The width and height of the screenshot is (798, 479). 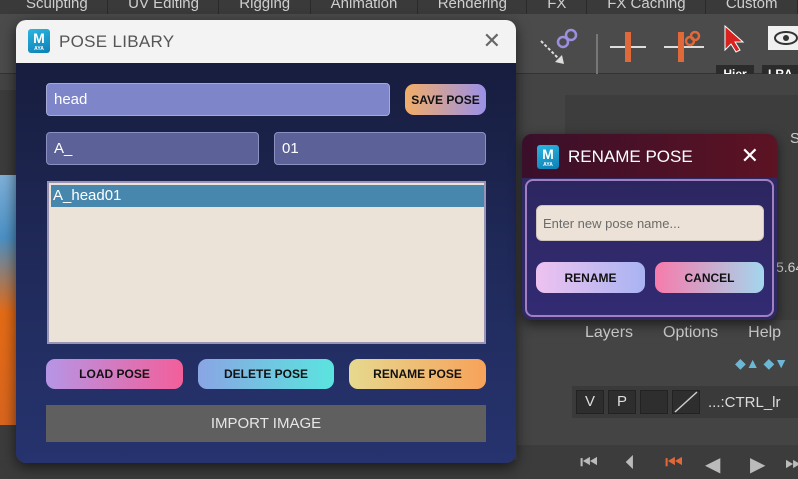 What do you see at coordinates (791, 463) in the screenshot?
I see `step-forward-icon: ⏭` at bounding box center [791, 463].